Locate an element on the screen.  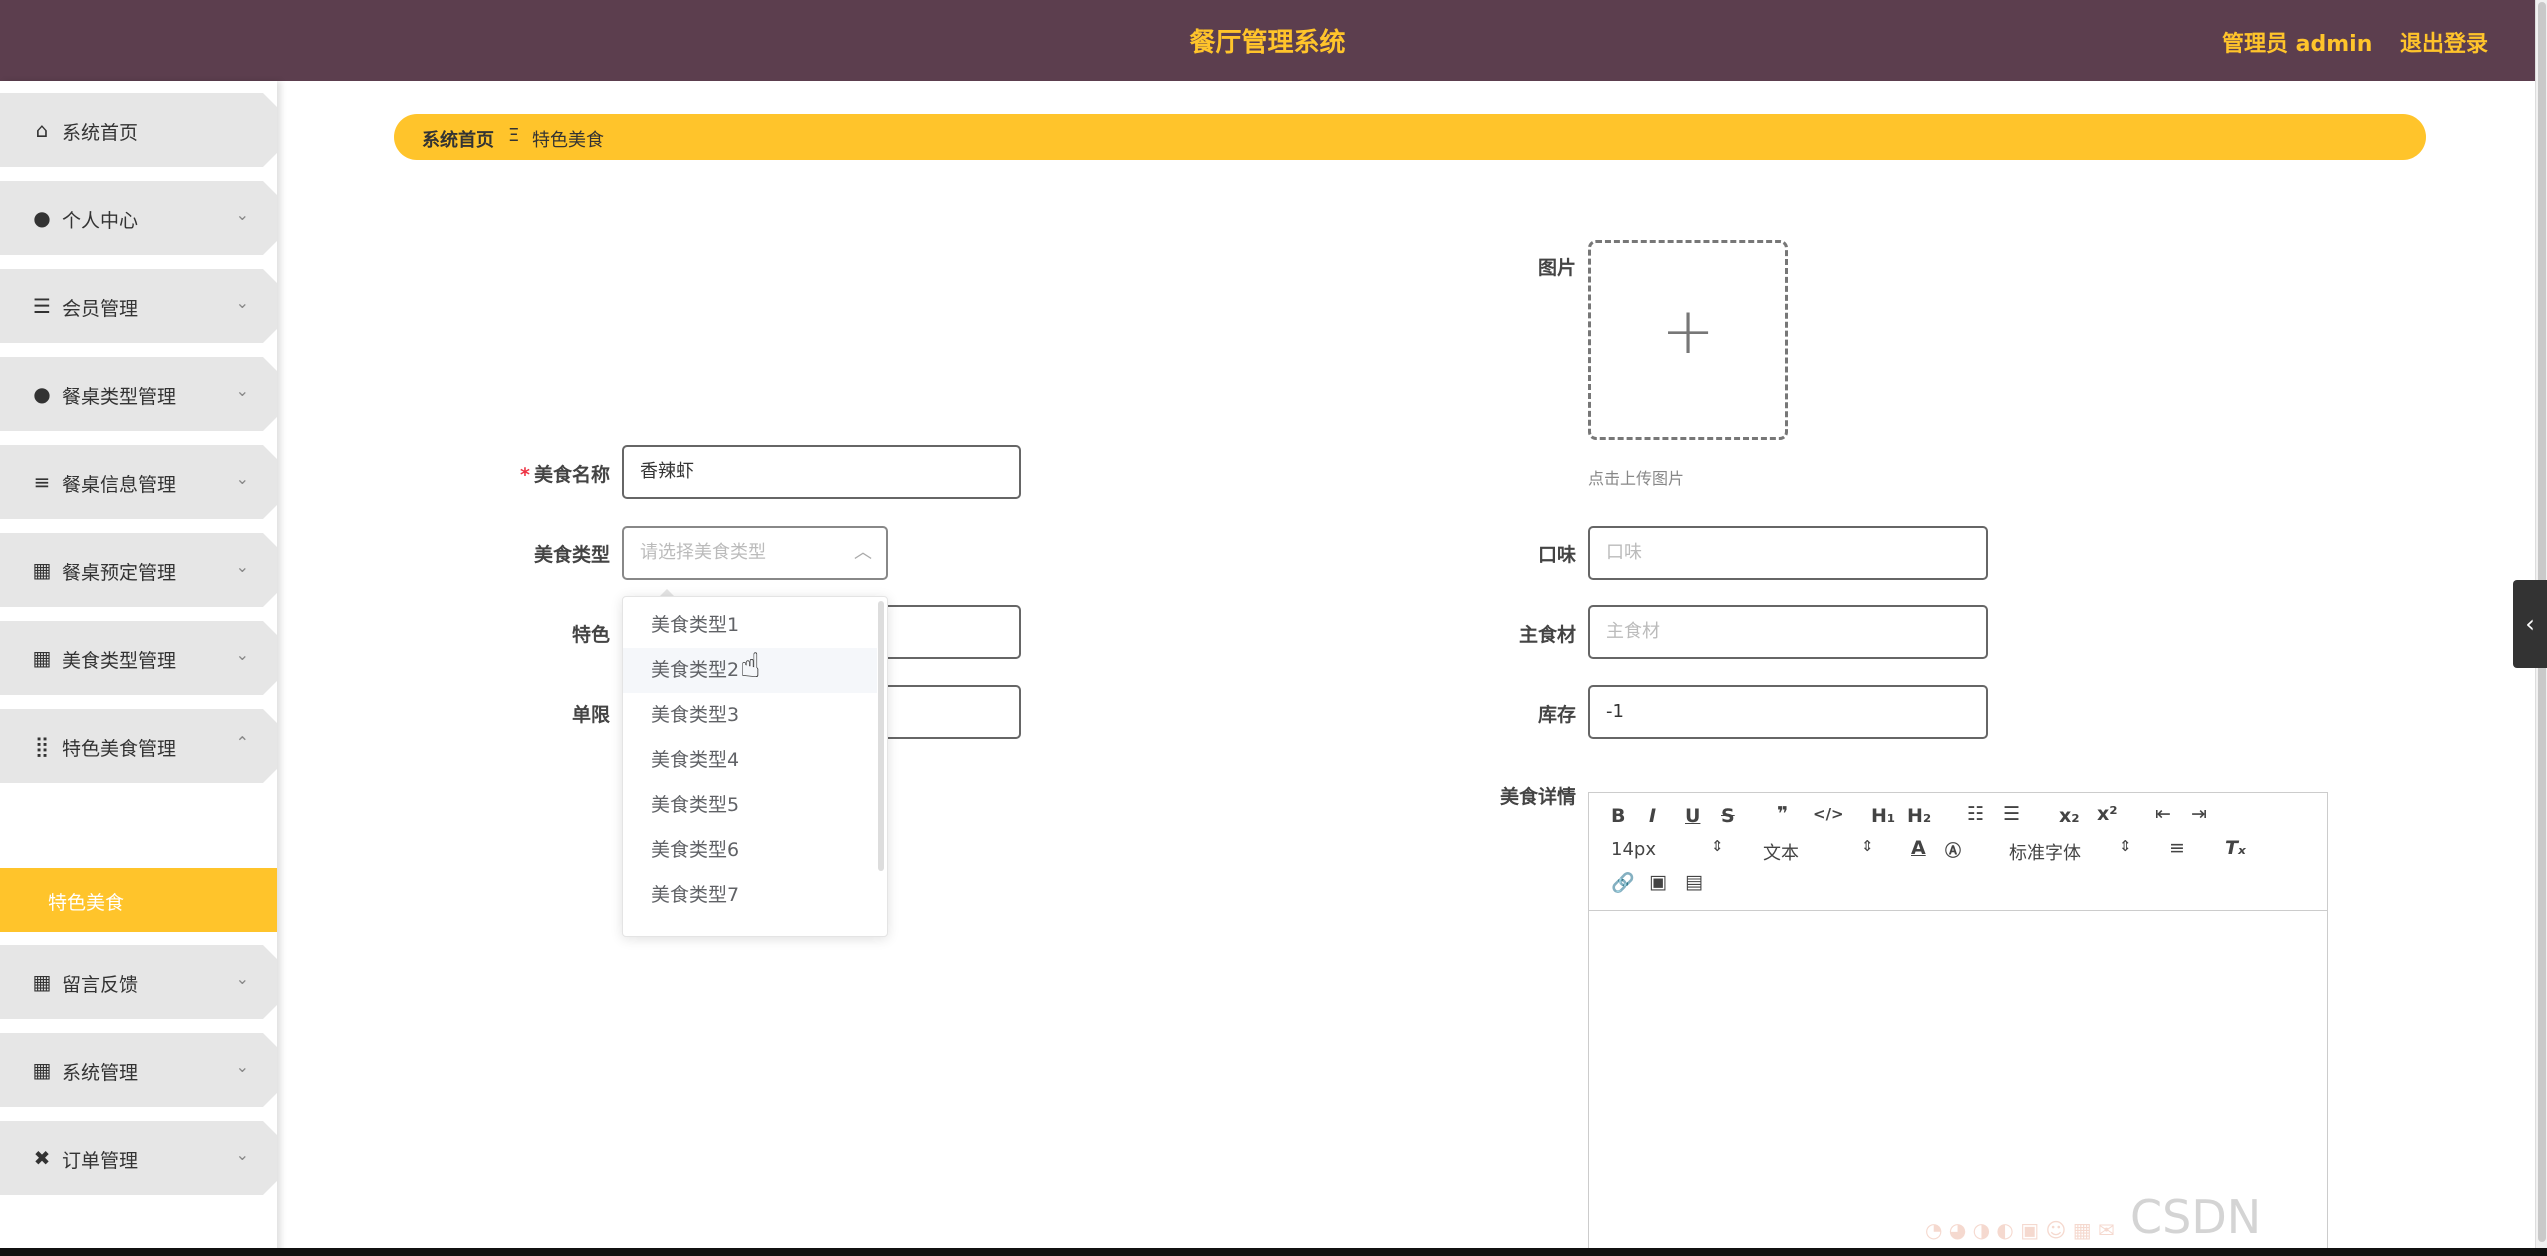
sidebar-item-food-types: ▦ 美食类型管理 ⌄ is located at coordinates (138, 658).